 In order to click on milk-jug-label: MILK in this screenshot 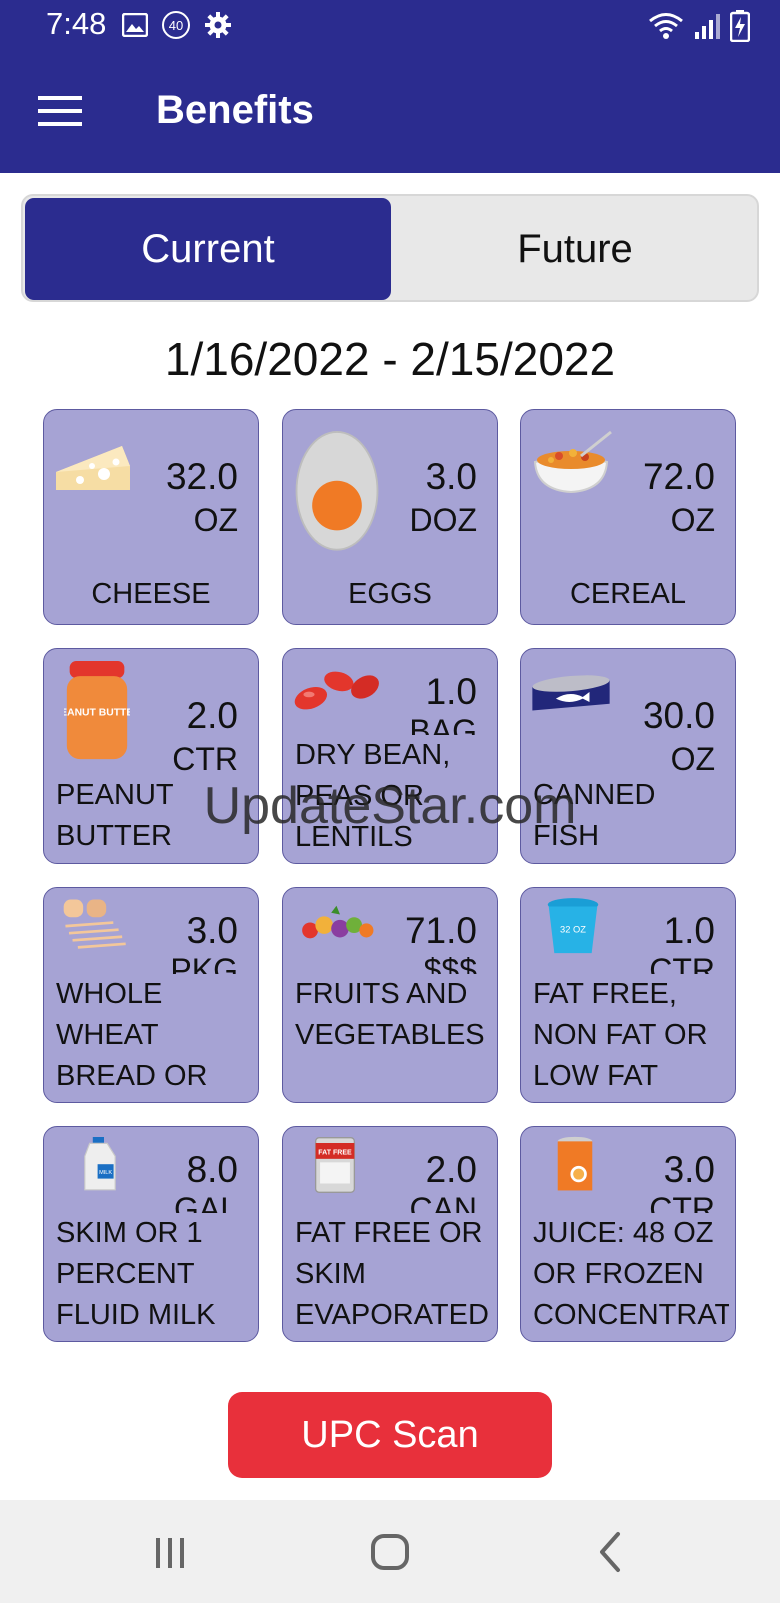, I will do `click(105, 1173)`.